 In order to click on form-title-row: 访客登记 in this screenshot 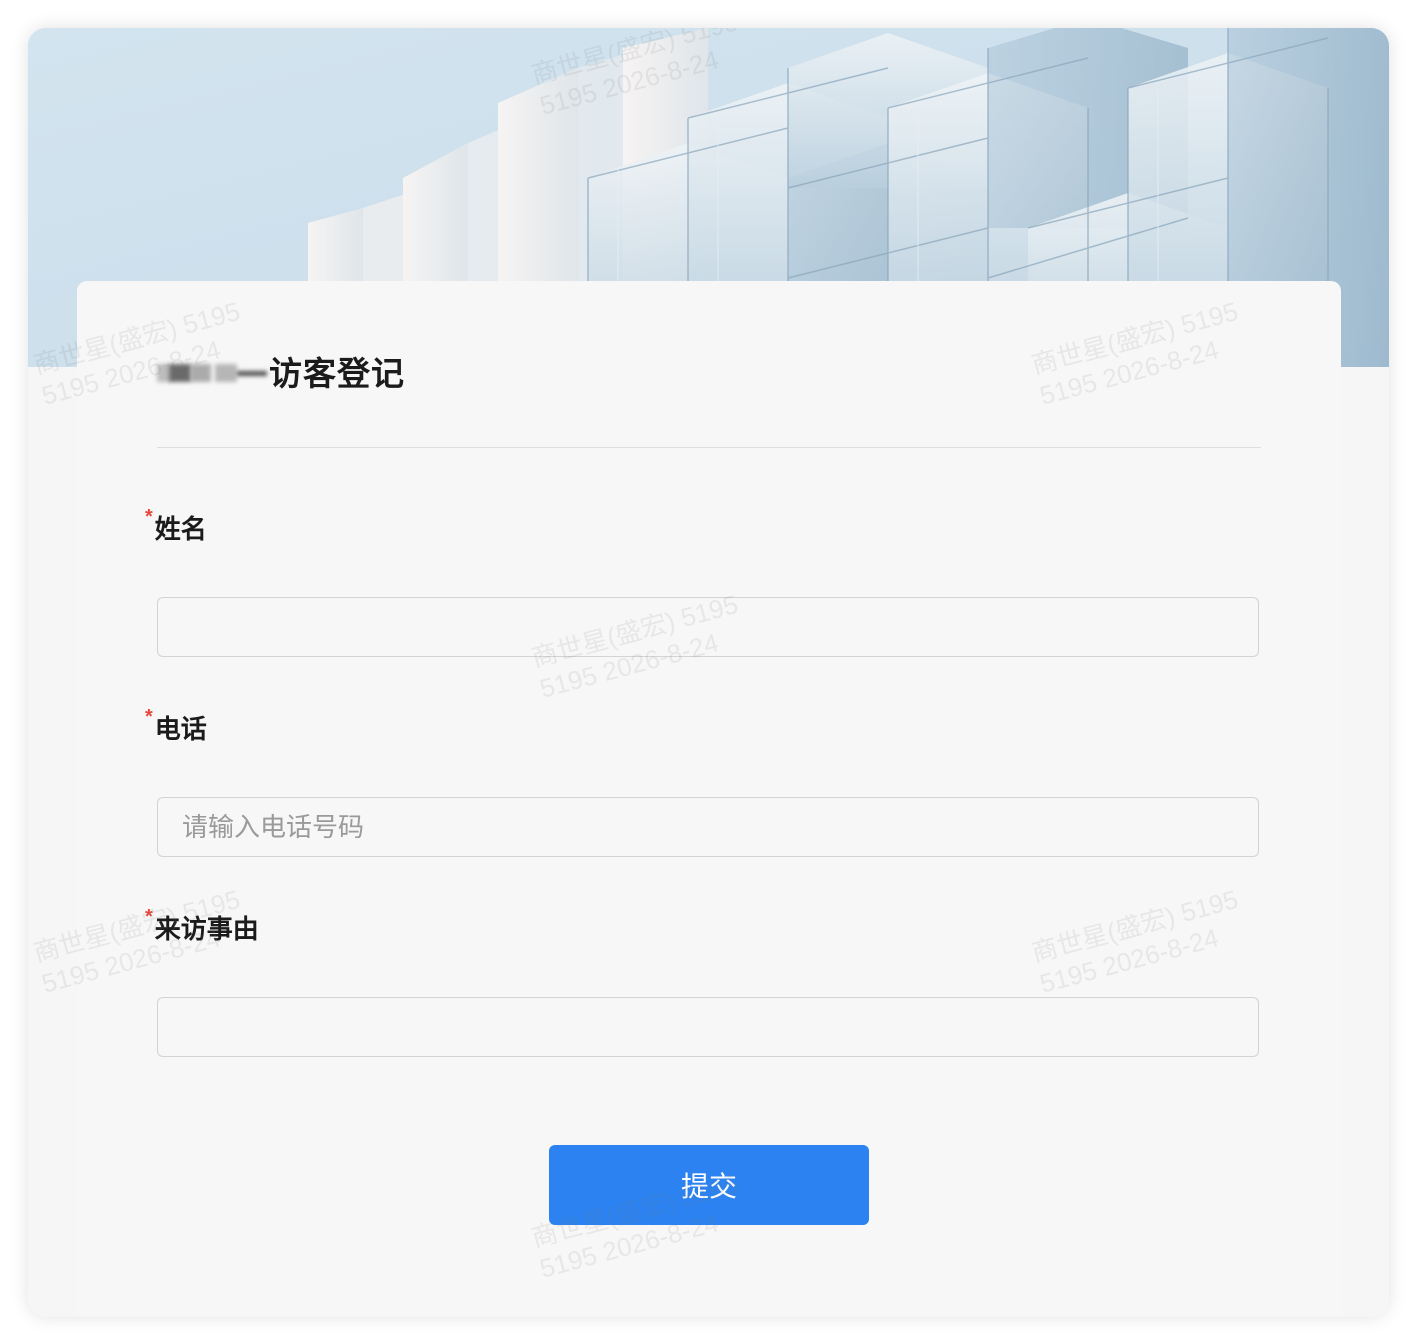, I will do `click(281, 371)`.